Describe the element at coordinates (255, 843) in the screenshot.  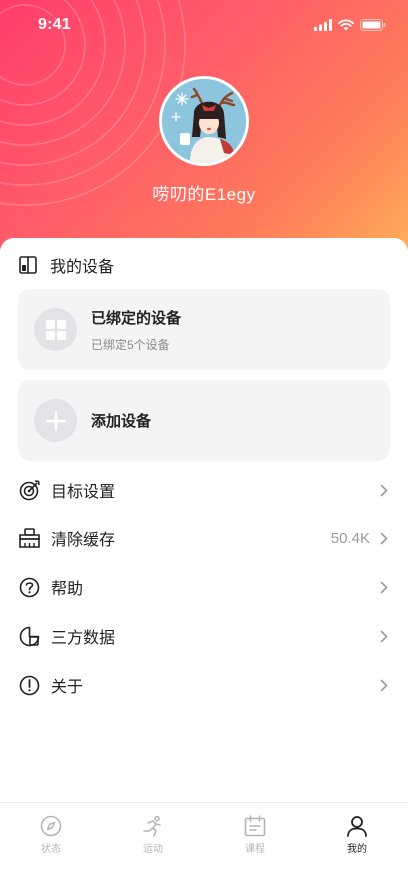
I see `tab-courses: 课程` at that location.